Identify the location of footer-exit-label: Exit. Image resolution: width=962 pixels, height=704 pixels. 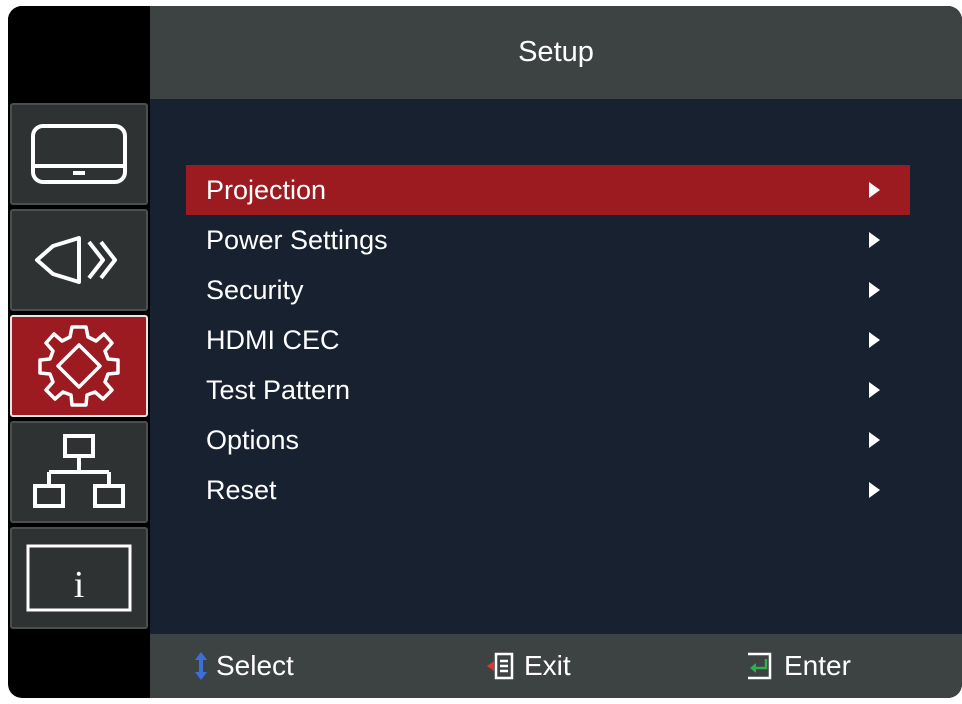
(547, 665).